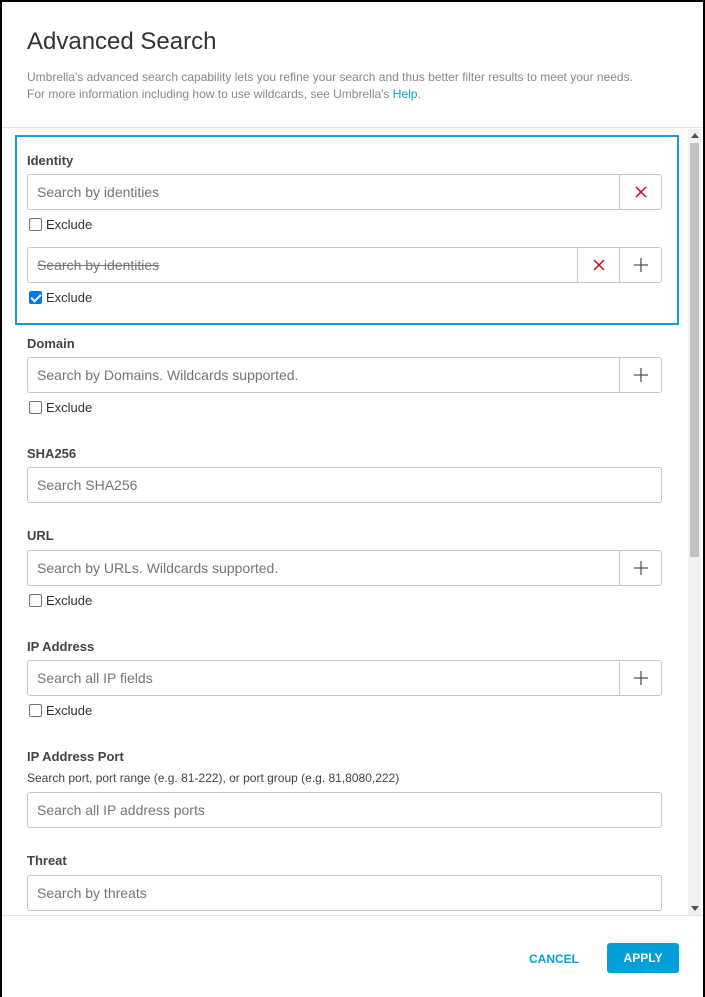 The height and width of the screenshot is (997, 705). Describe the element at coordinates (122, 41) in the screenshot. I see `dialog-title: Advanced Search` at that location.